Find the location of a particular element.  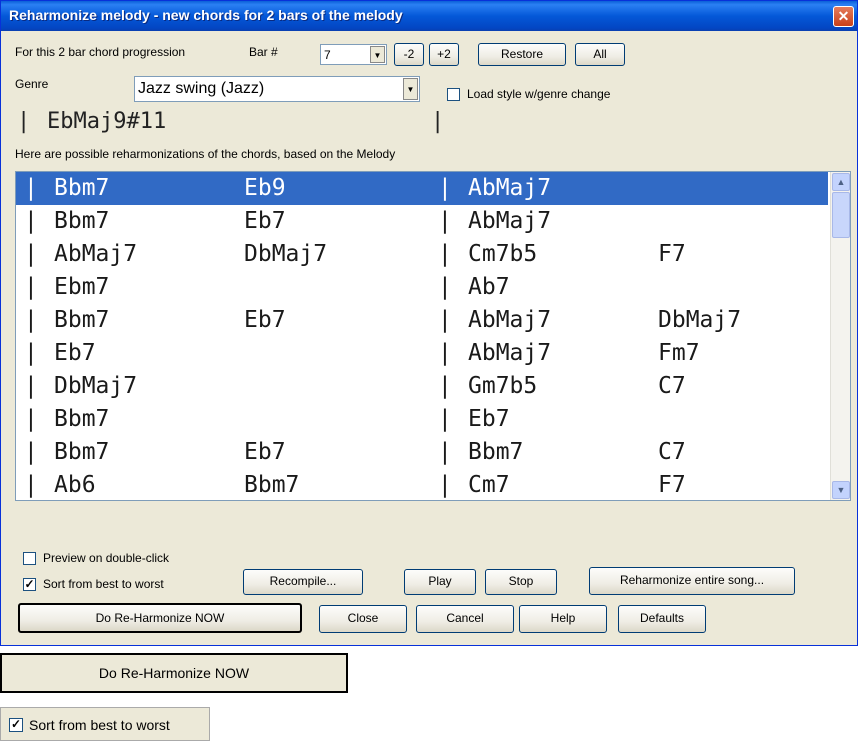

chord-cell: Gm7b5 is located at coordinates (503, 386).